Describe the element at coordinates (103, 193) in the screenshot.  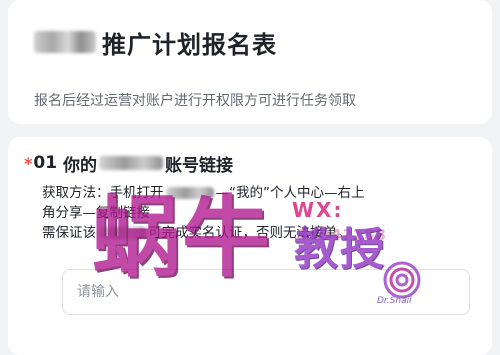
I see `description-text: 获取方法：手机打开` at that location.